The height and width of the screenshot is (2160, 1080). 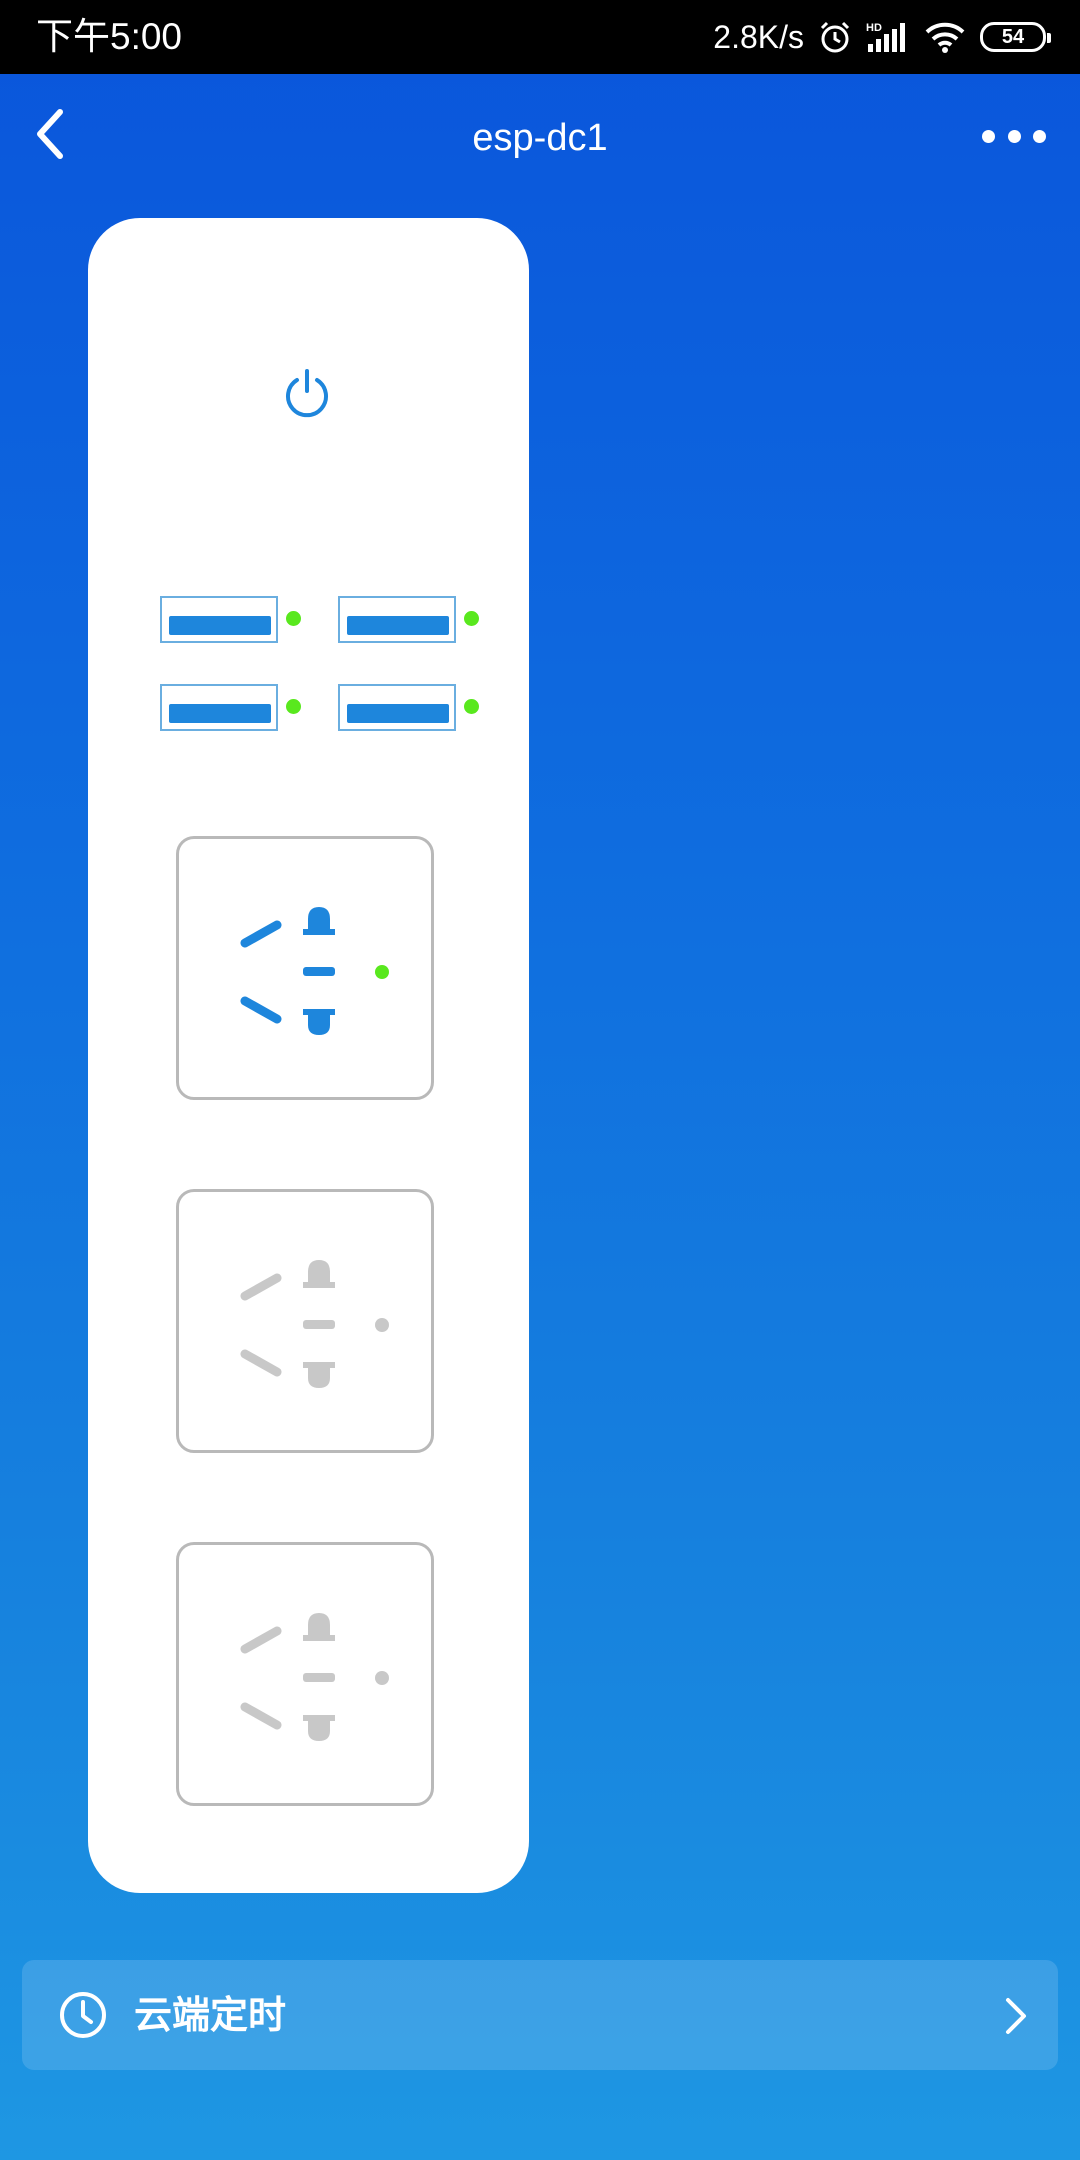 What do you see at coordinates (83, 2015) in the screenshot?
I see `clock-icon` at bounding box center [83, 2015].